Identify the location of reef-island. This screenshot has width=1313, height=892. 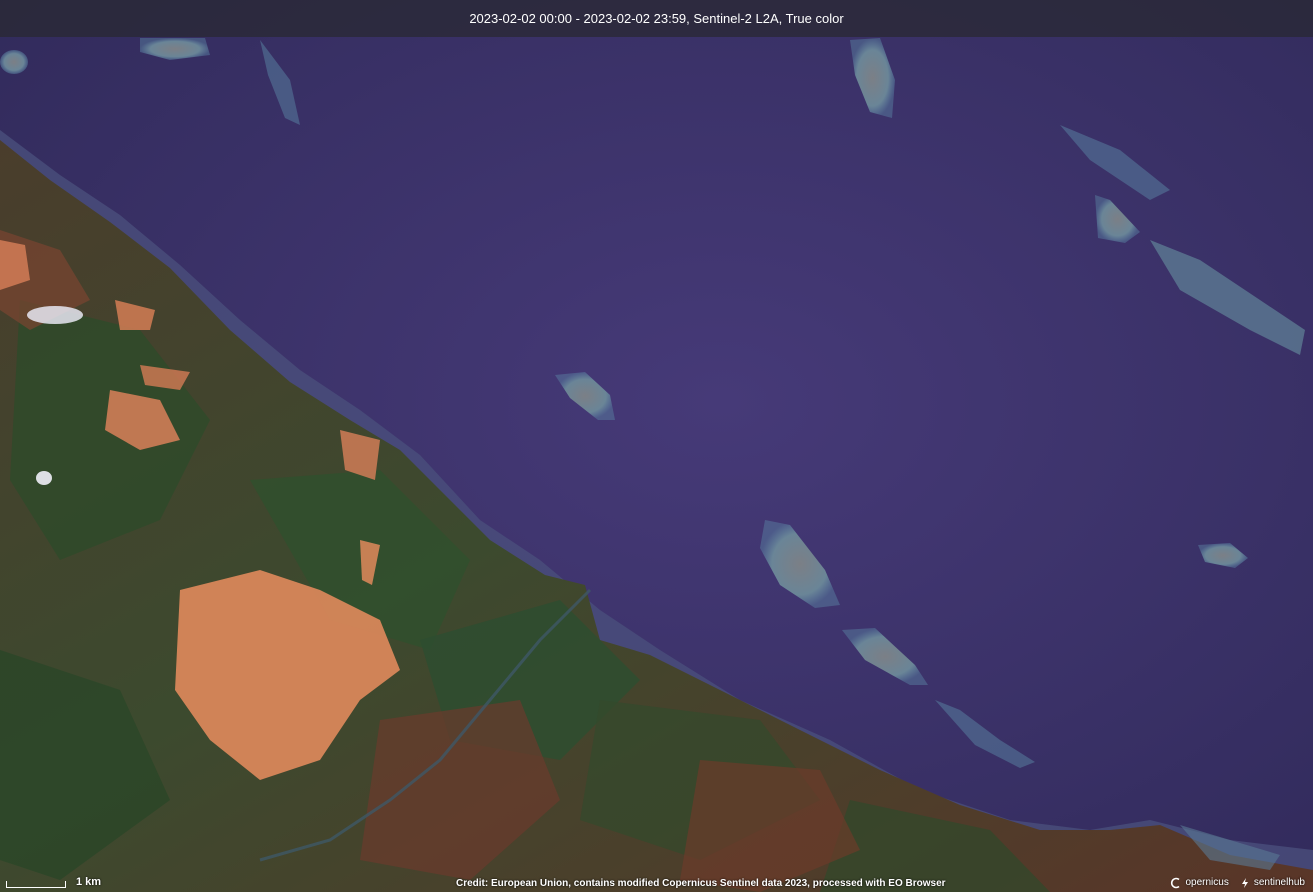
(14, 62).